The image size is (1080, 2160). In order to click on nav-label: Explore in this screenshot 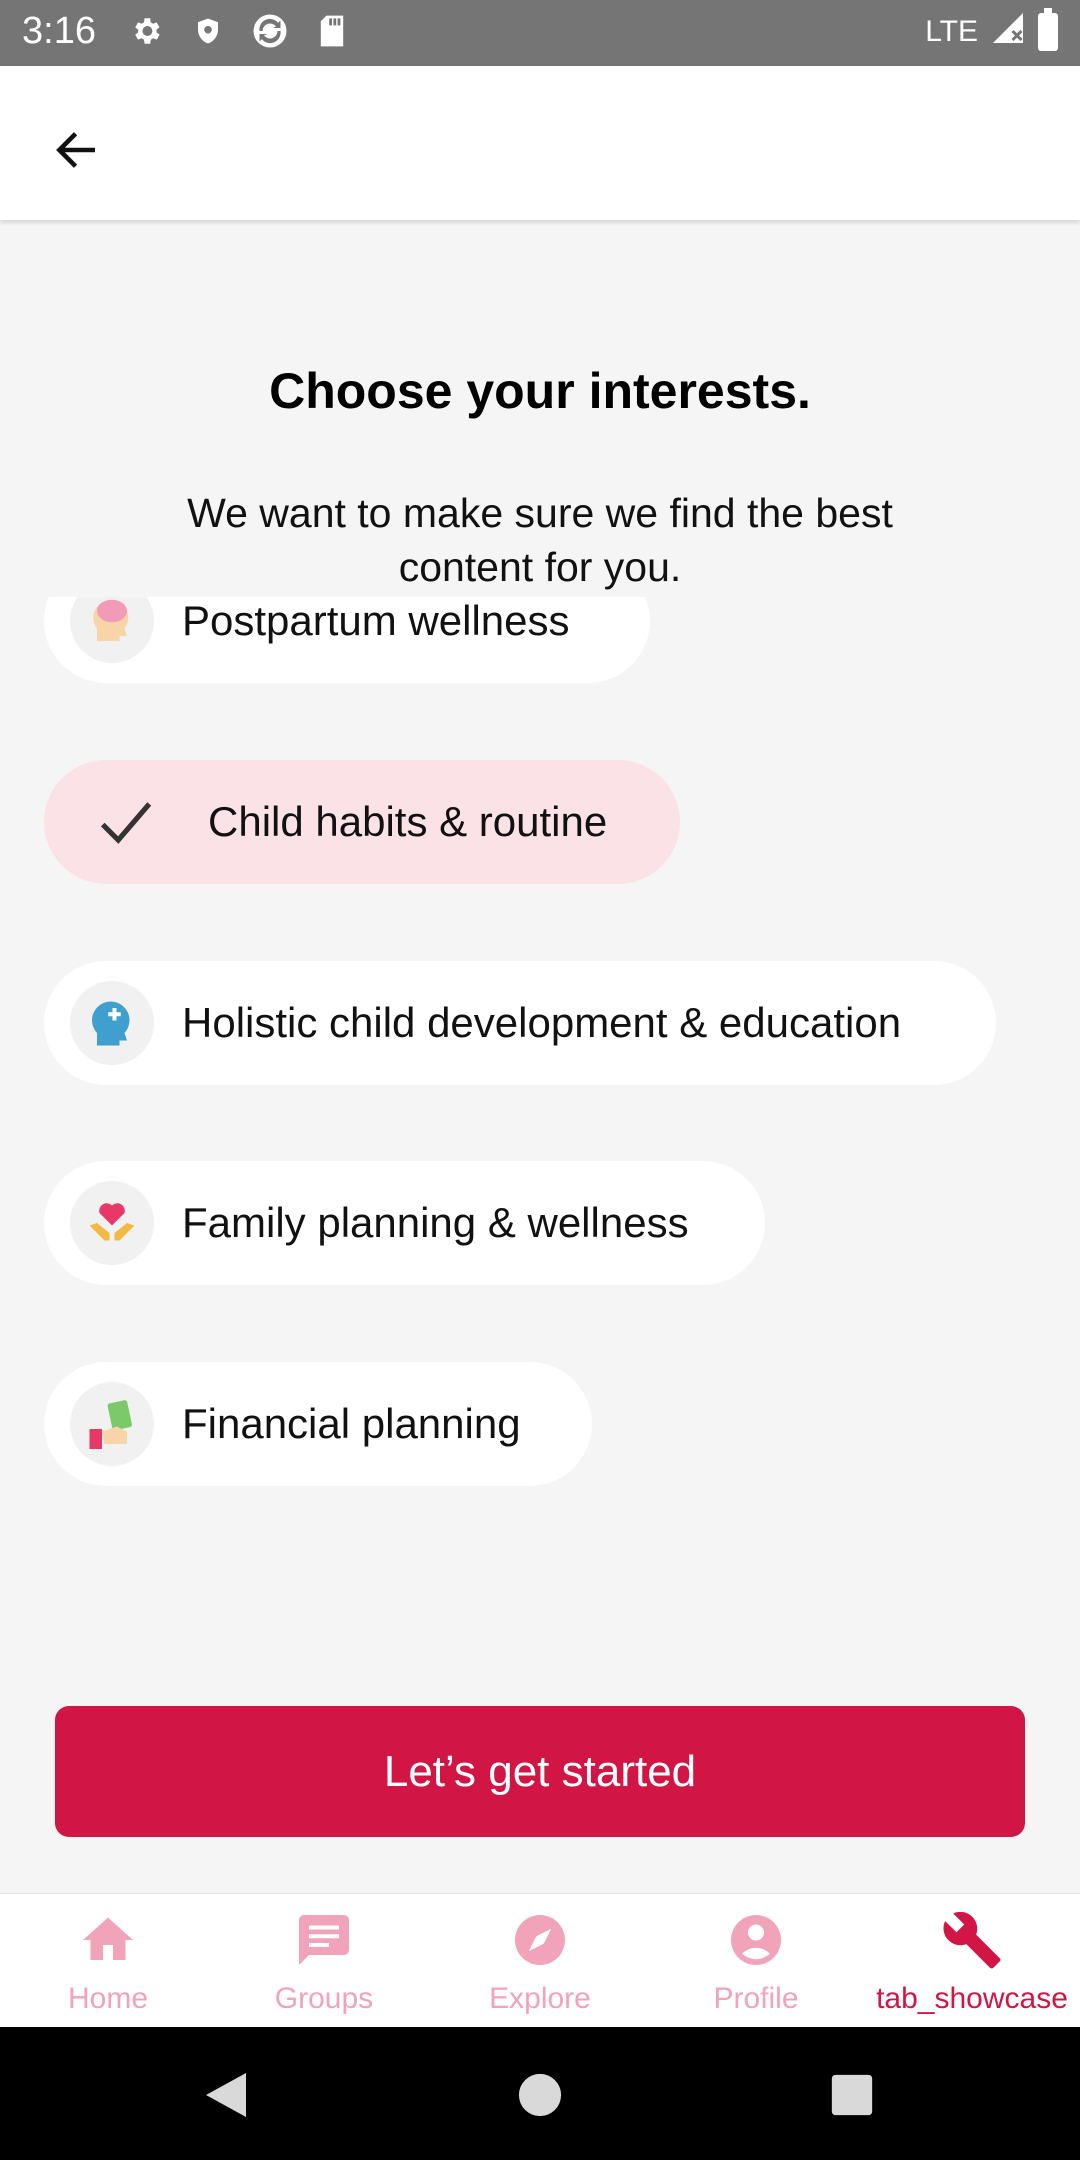, I will do `click(540, 1998)`.